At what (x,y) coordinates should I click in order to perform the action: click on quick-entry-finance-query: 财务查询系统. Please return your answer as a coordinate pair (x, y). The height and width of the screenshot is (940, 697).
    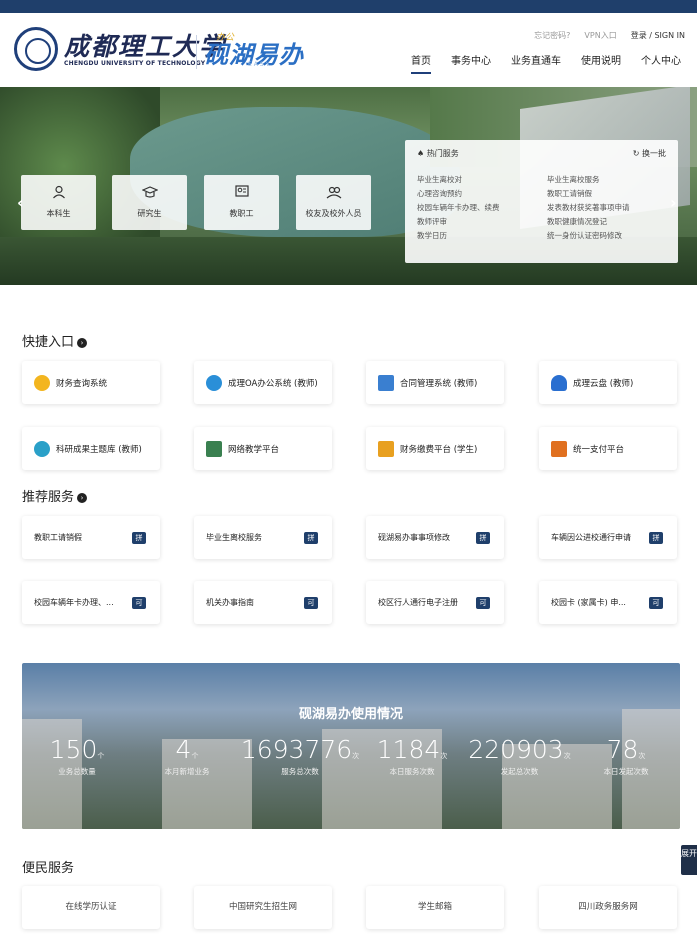
    Looking at the image, I should click on (91, 382).